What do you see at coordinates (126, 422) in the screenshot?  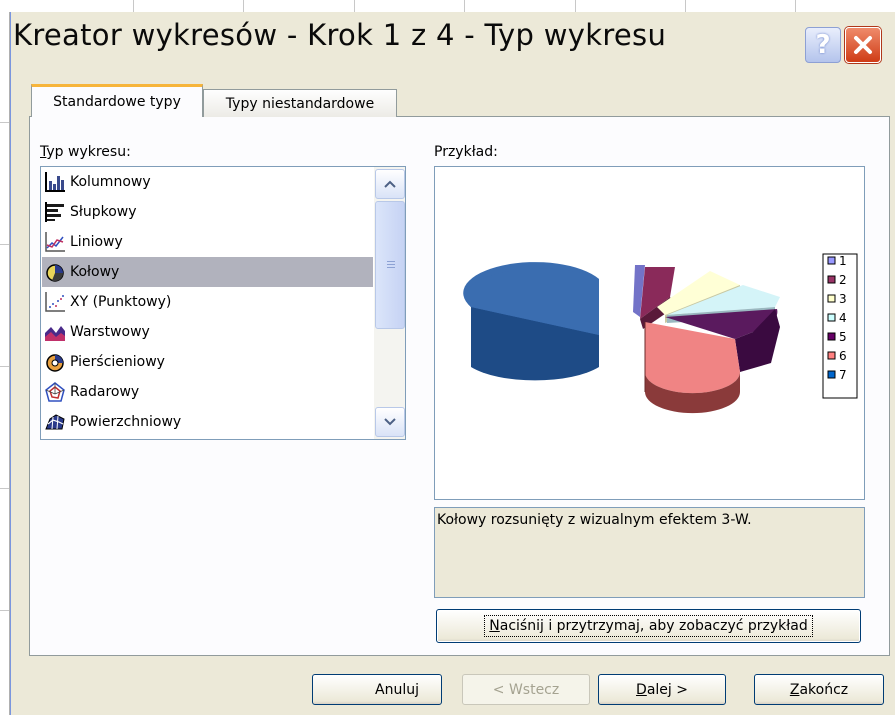 I see `list-item-label: Powierzchniowy` at bounding box center [126, 422].